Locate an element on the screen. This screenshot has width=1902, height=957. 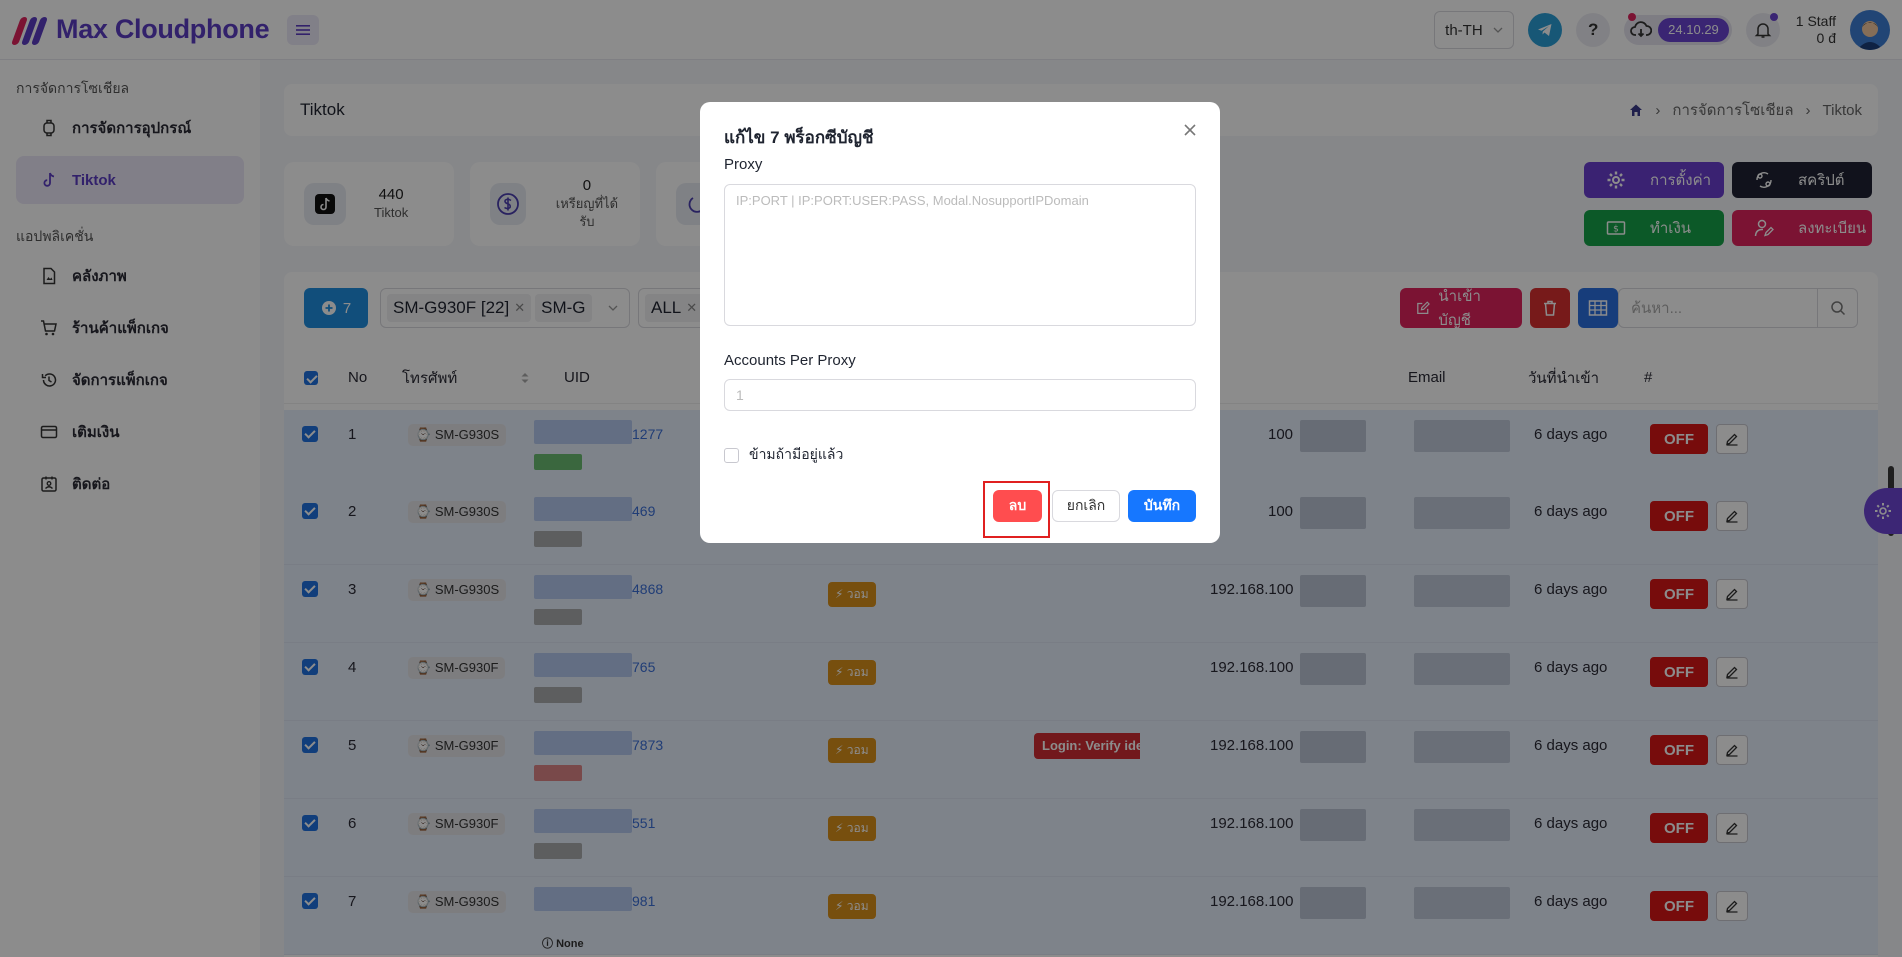
delete-button: ลบ is located at coordinates (1017, 506).